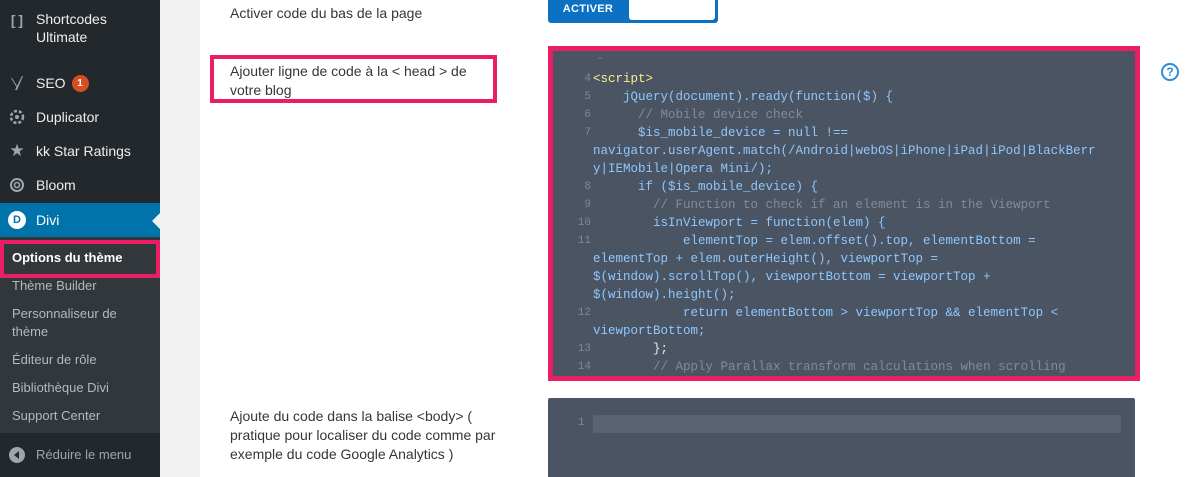 The image size is (1200, 477). What do you see at coordinates (17, 455) in the screenshot?
I see `collapse-arrow-icon` at bounding box center [17, 455].